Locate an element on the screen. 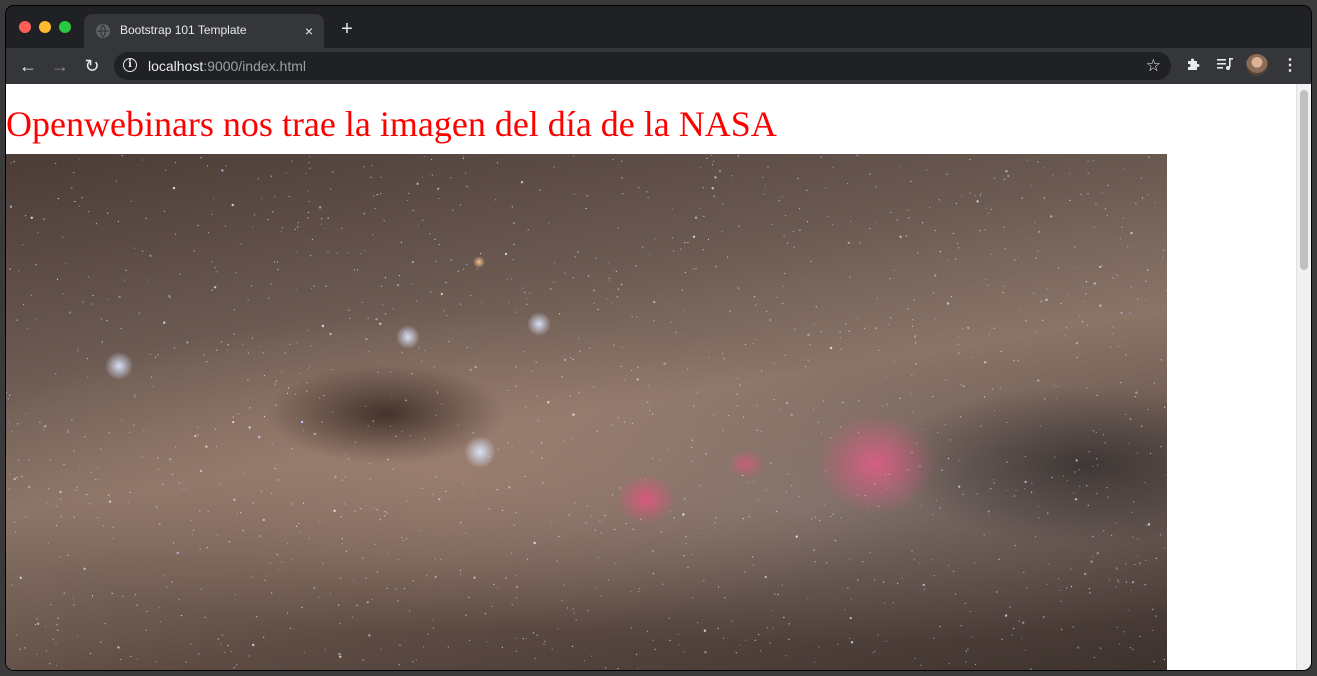 Image resolution: width=1317 pixels, height=676 pixels. url-path: :9000/index.html is located at coordinates (254, 66).